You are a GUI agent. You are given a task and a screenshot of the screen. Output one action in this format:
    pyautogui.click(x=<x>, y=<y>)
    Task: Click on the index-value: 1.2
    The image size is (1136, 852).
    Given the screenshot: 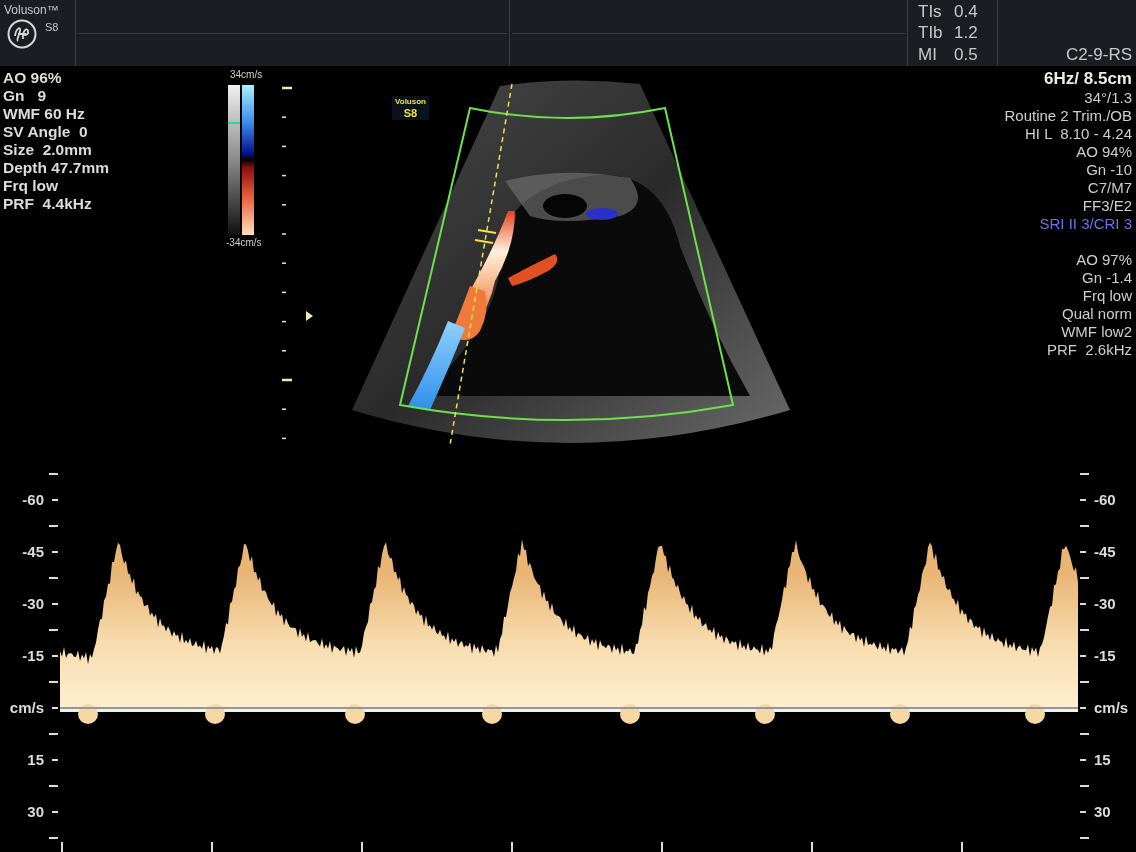 What is the action you would take?
    pyautogui.click(x=966, y=34)
    